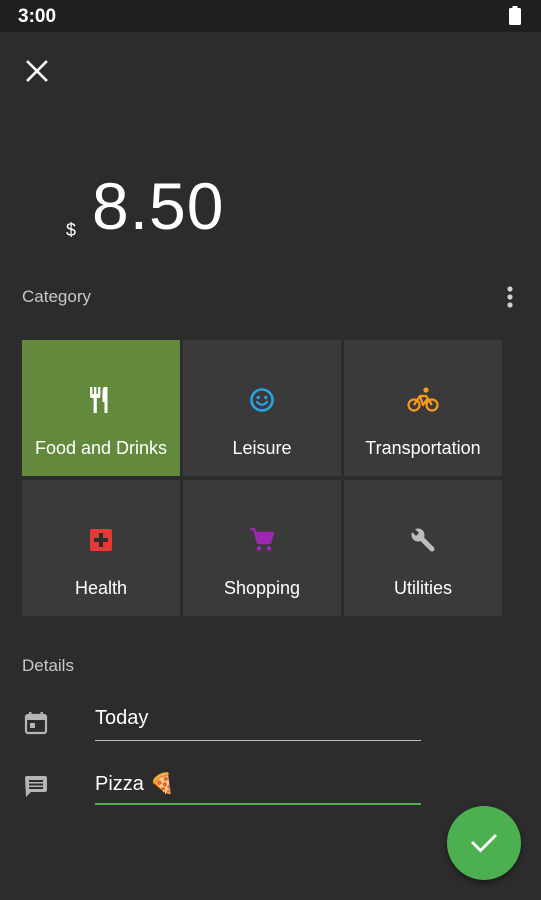  Describe the element at coordinates (258, 787) in the screenshot. I see `note-field: Pizza 🍕` at that location.